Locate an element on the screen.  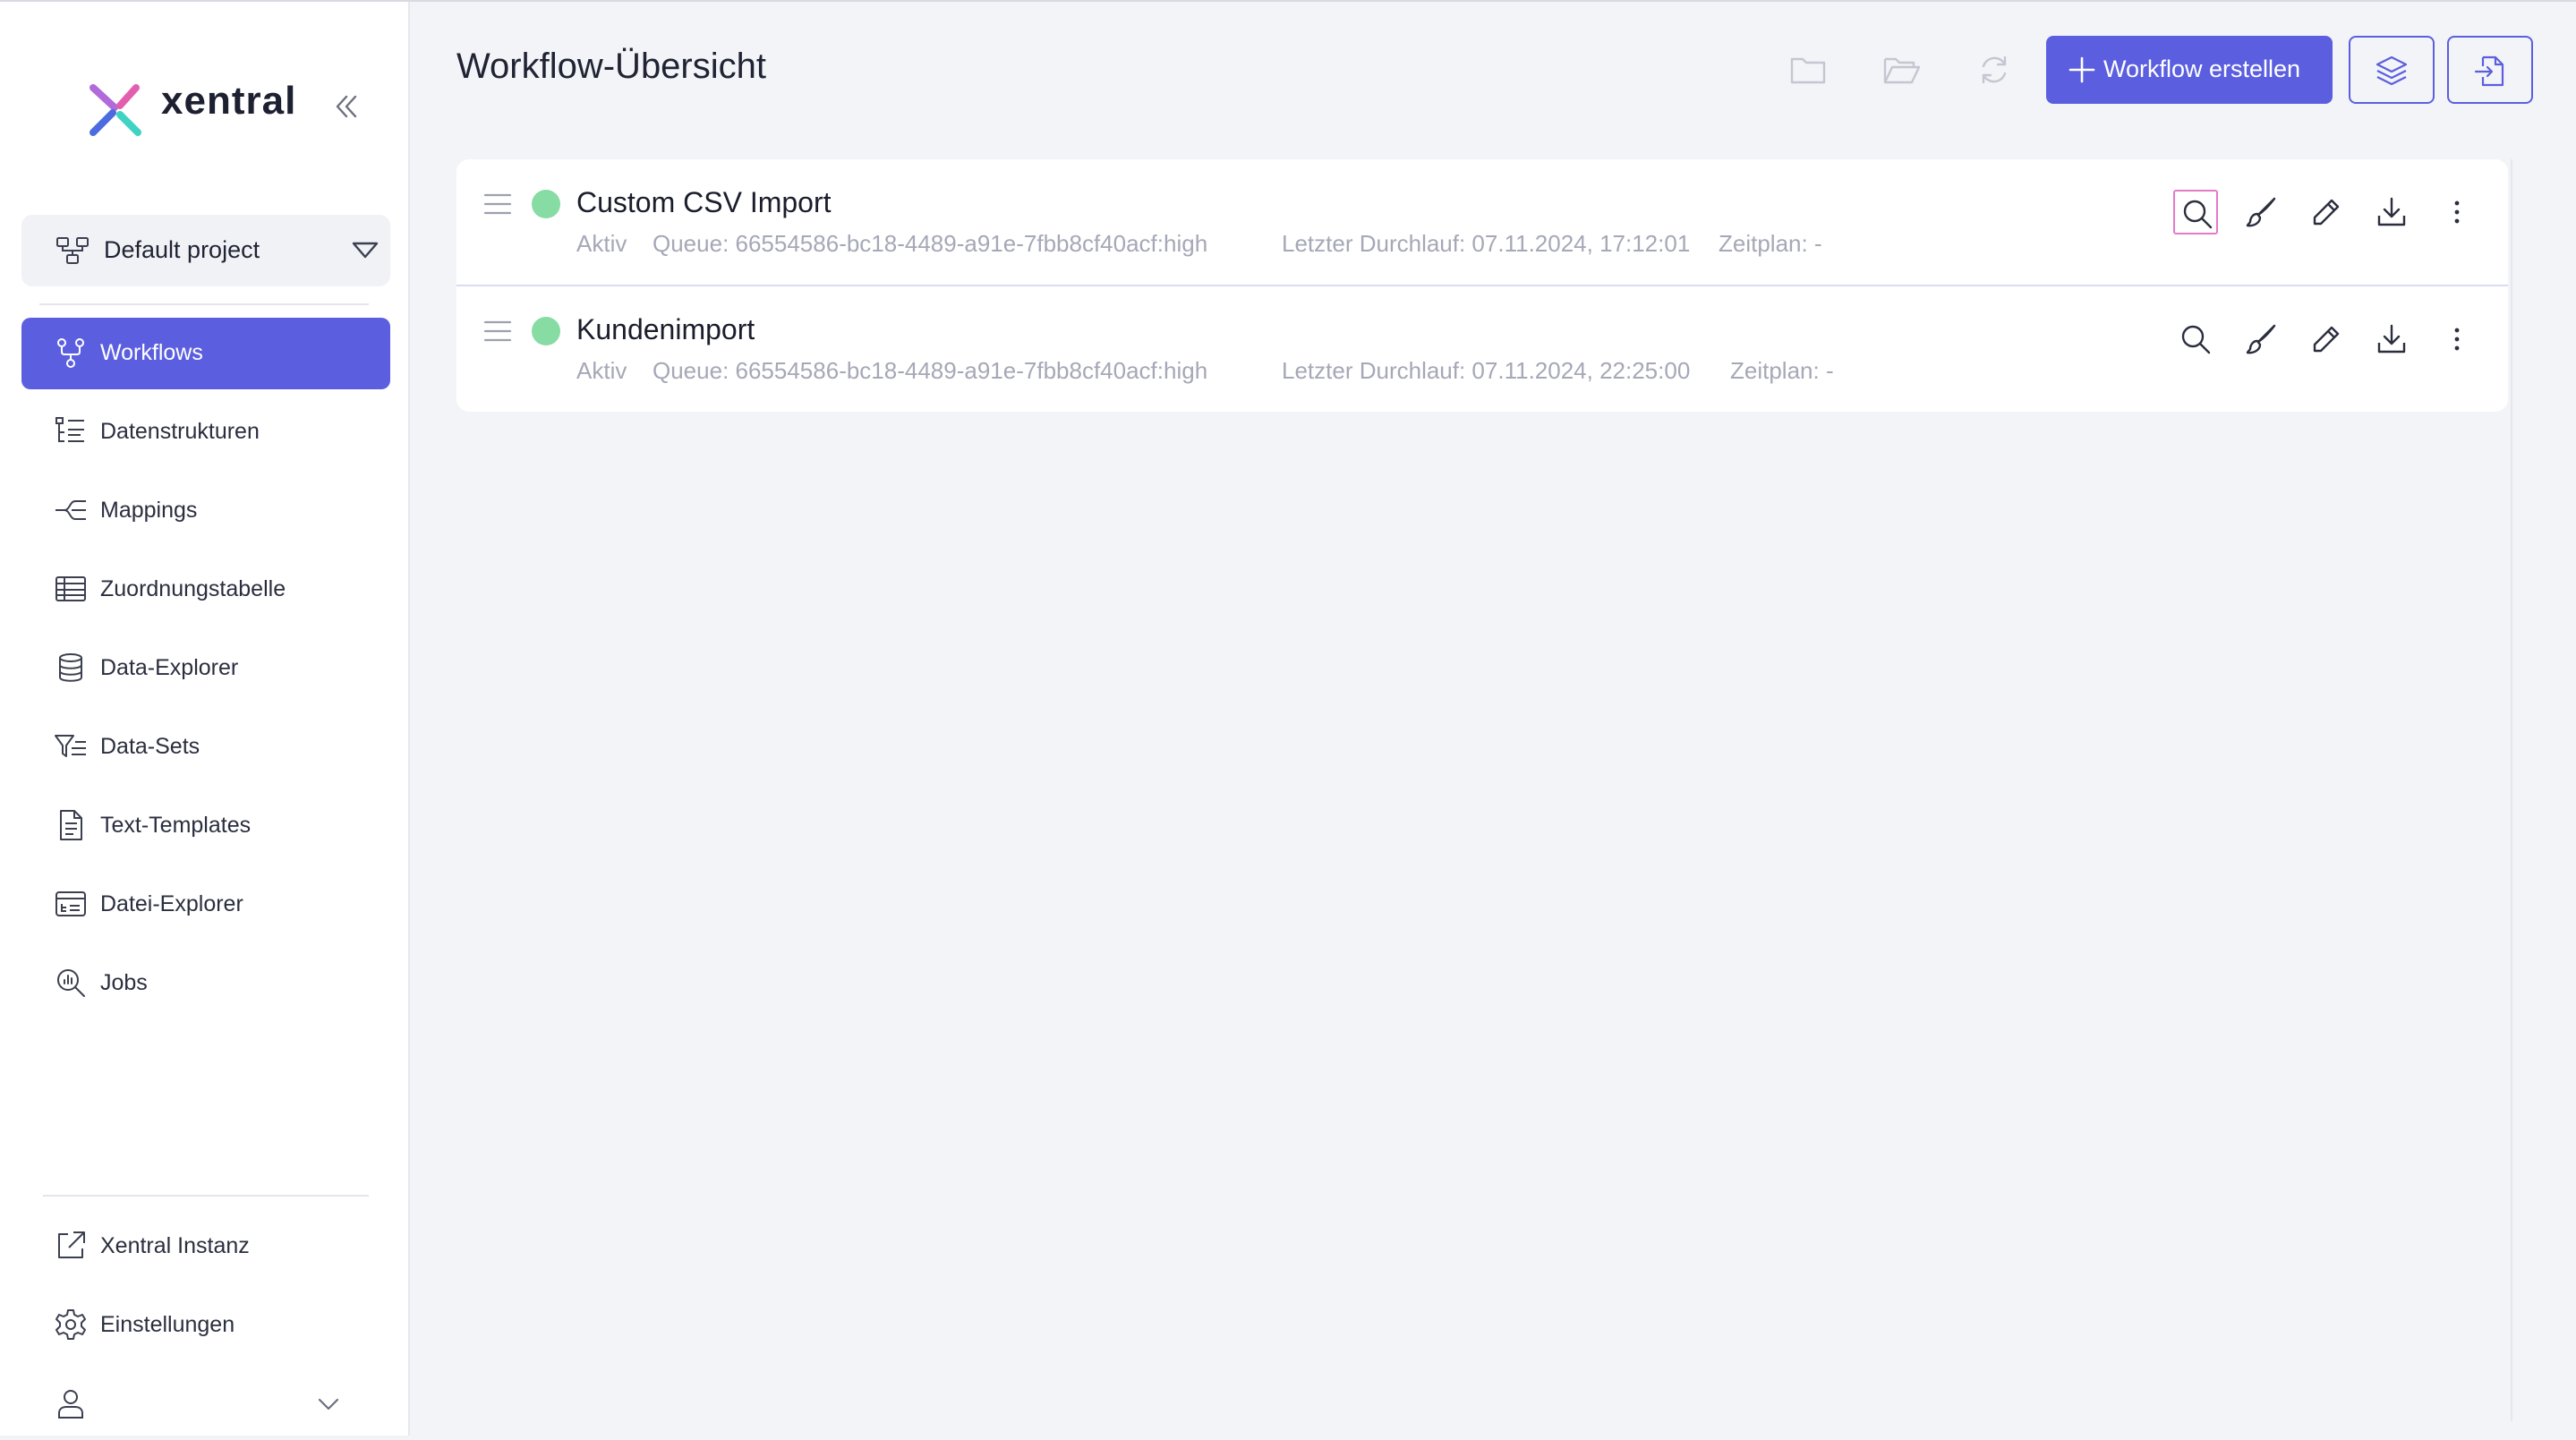
sidebar-item-data-sets: Data-Sets is located at coordinates (205, 747).